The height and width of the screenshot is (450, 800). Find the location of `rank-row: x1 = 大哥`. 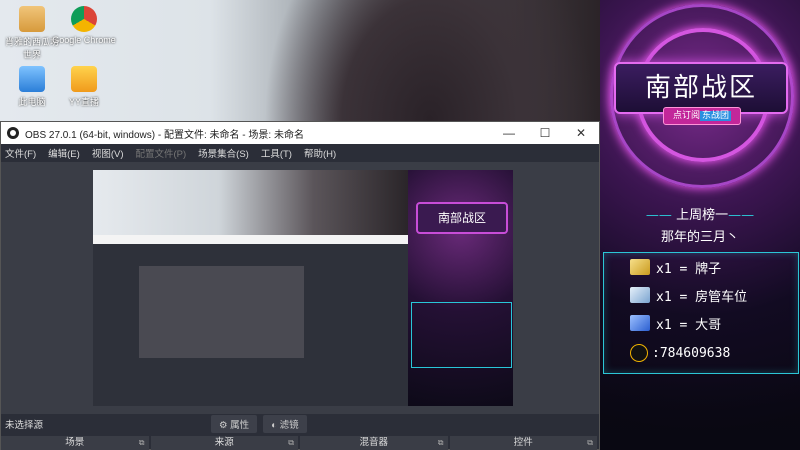

rank-row: x1 = 大哥 is located at coordinates (688, 323).